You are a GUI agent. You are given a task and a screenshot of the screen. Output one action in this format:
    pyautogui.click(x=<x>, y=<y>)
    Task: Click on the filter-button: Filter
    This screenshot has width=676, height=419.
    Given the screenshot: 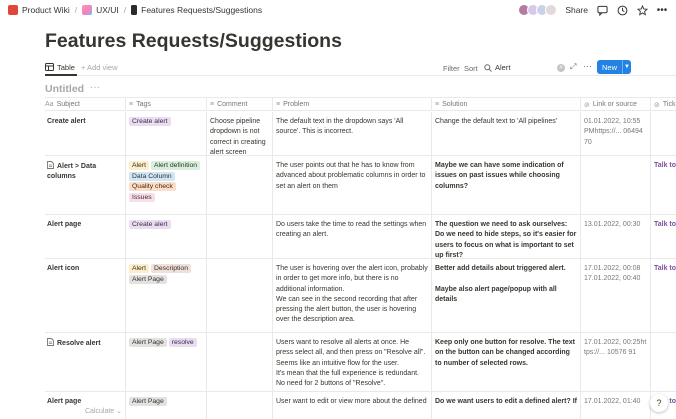 What is the action you would take?
    pyautogui.click(x=451, y=68)
    